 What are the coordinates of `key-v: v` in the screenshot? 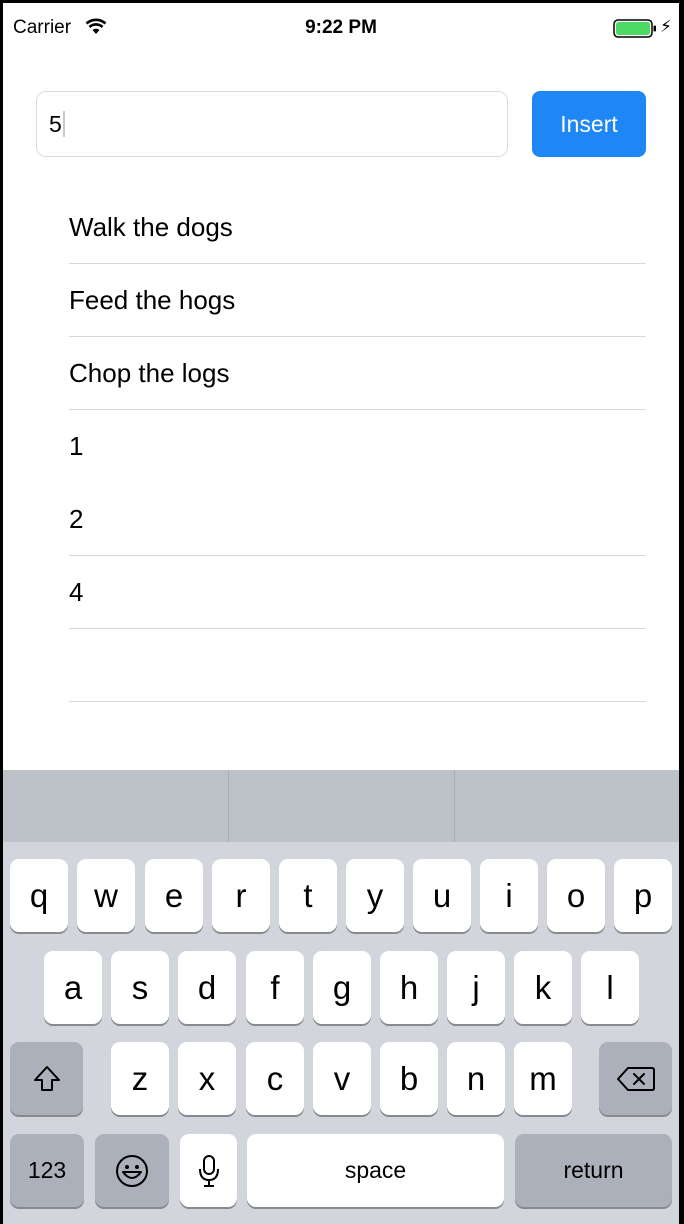 It's located at (342, 1078).